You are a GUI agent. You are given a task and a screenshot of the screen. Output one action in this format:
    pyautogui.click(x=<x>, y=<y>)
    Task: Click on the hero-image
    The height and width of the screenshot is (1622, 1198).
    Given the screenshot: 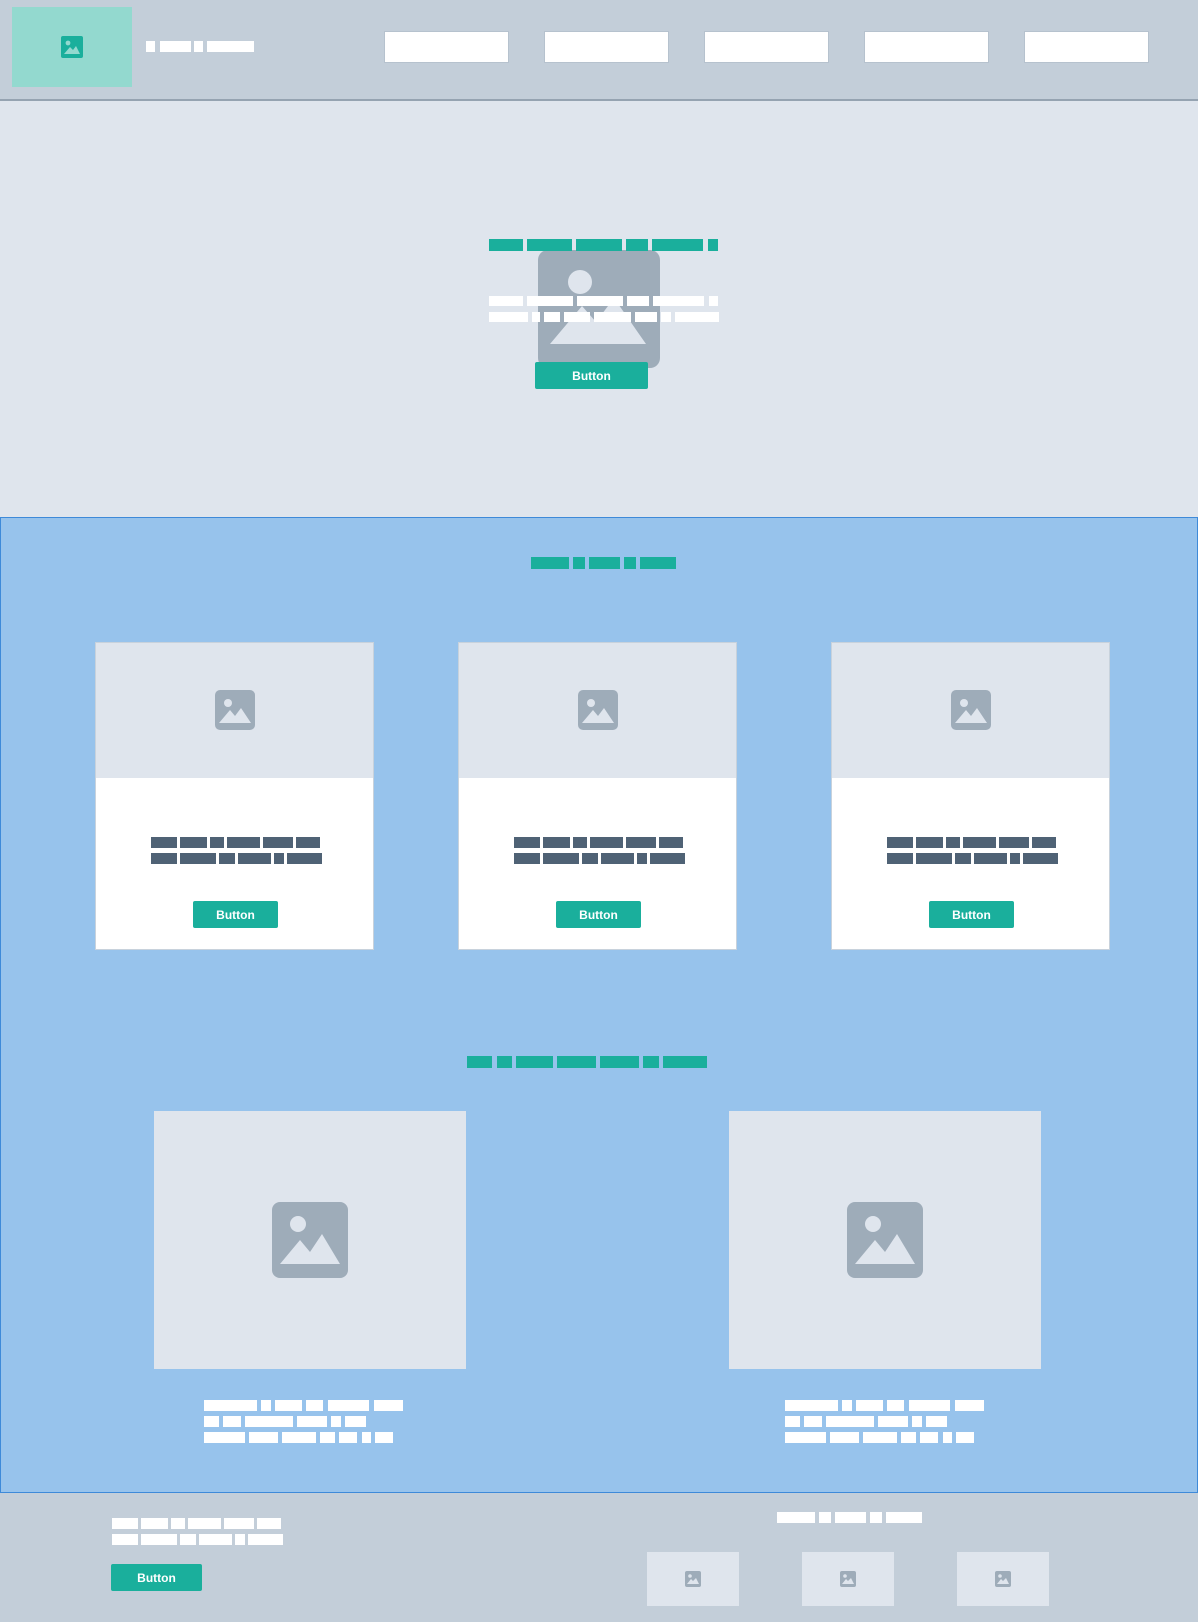 What is the action you would take?
    pyautogui.click(x=599, y=309)
    